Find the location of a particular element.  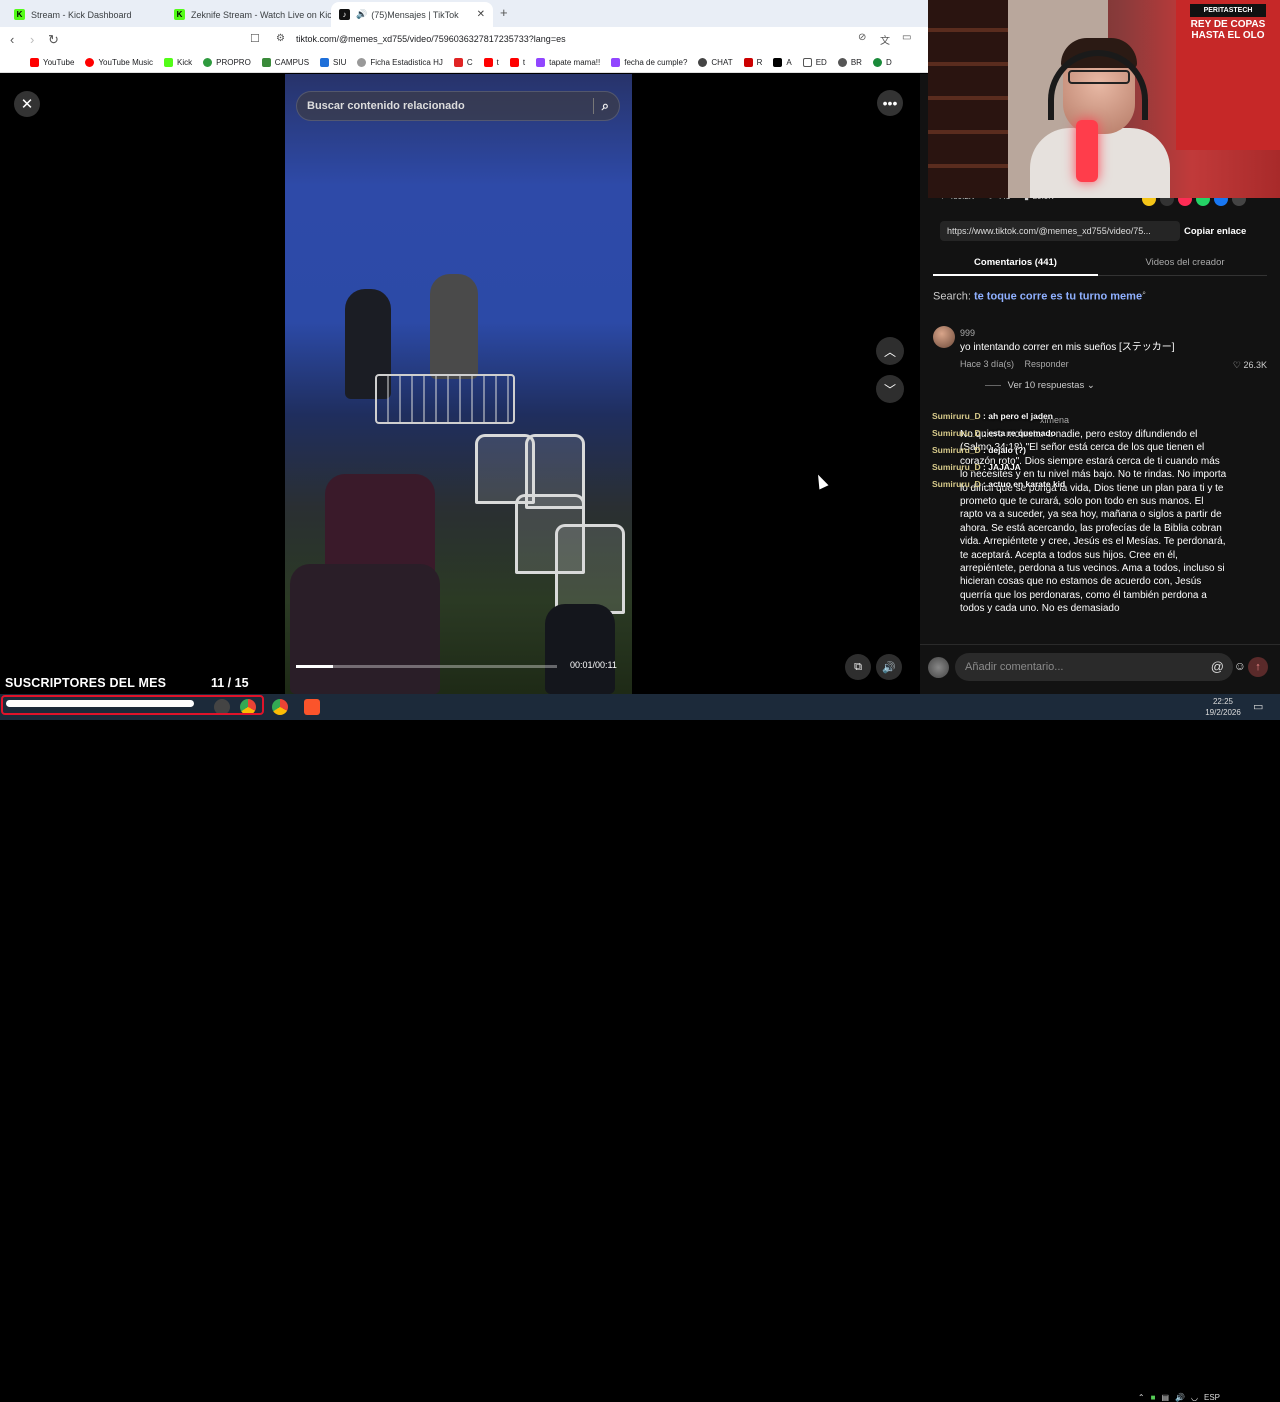

bookmark-br: BR is located at coordinates (849, 62).